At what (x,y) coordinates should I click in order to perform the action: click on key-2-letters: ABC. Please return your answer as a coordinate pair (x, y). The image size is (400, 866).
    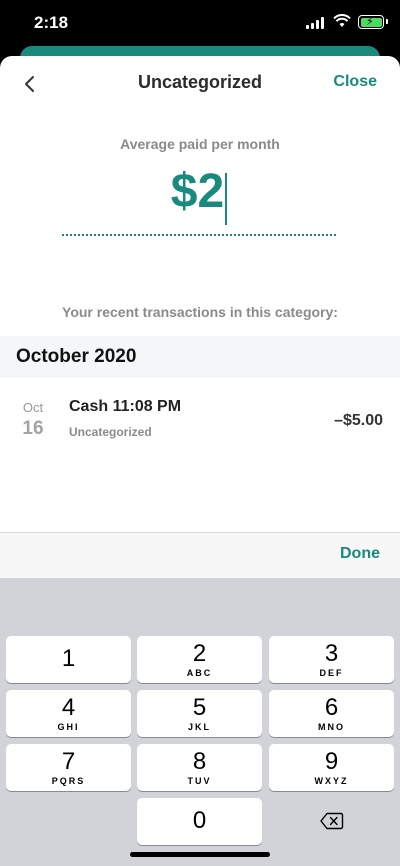
    Looking at the image, I should click on (199, 673).